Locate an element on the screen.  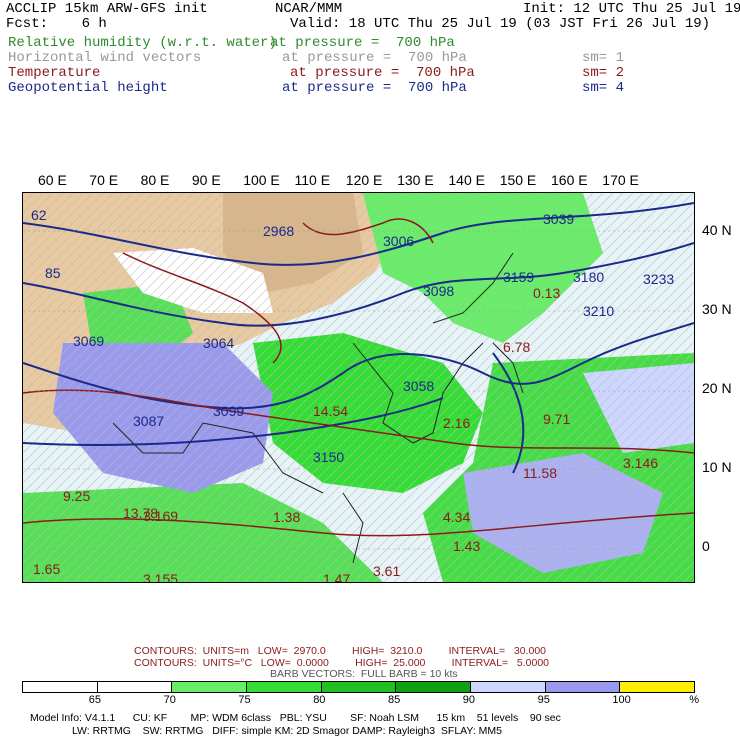
lon-label: 110 E is located at coordinates (312, 180).